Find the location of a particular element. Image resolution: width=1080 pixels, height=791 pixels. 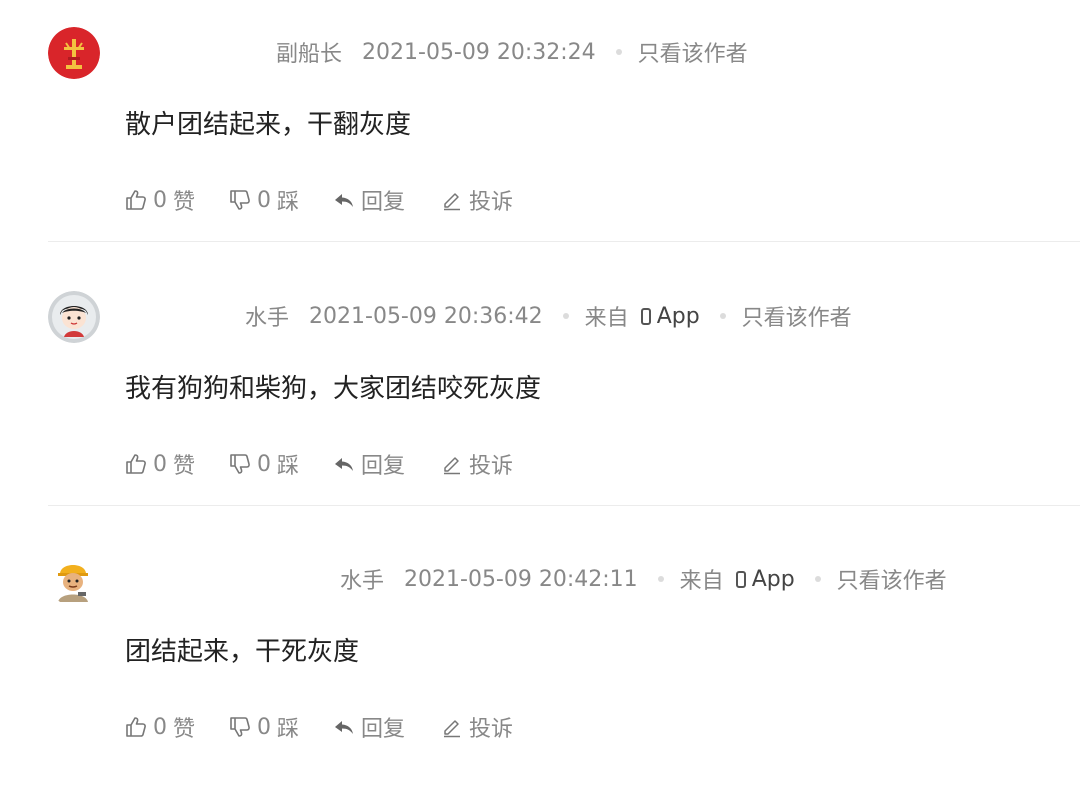

comment-meta: 水手 2021-05-09 20:36:42 来自 App 只看该作者 is located at coordinates (548, 316).